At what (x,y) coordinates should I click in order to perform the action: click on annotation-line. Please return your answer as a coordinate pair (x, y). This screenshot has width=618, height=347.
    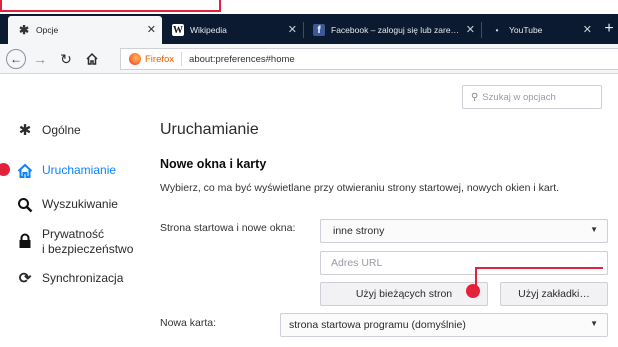
    Looking at the image, I should click on (540, 268).